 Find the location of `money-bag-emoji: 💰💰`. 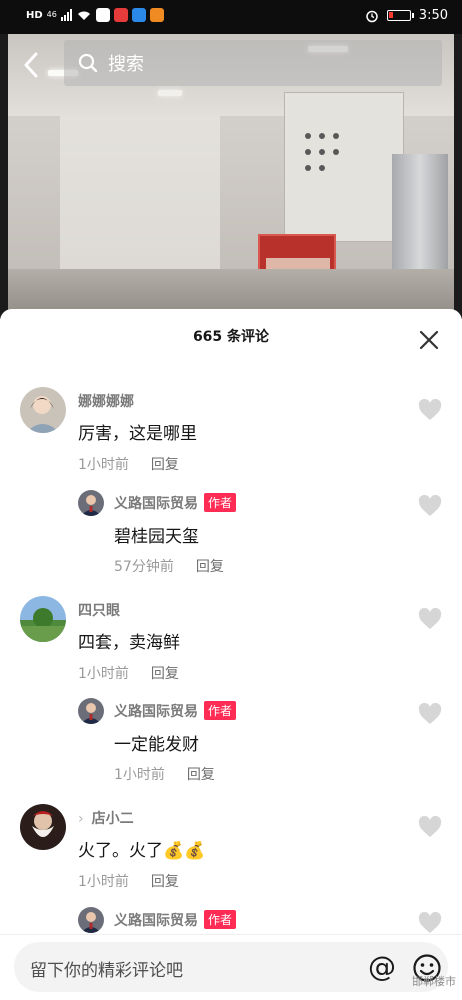

money-bag-emoji: 💰💰 is located at coordinates (184, 851).